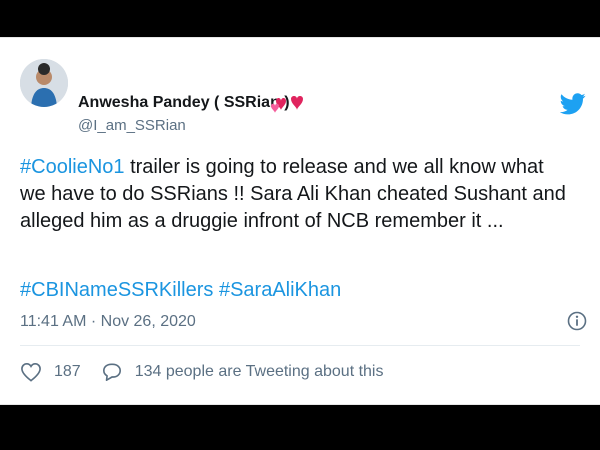  I want to click on author-handle: @I_am_SSRian, so click(132, 125).